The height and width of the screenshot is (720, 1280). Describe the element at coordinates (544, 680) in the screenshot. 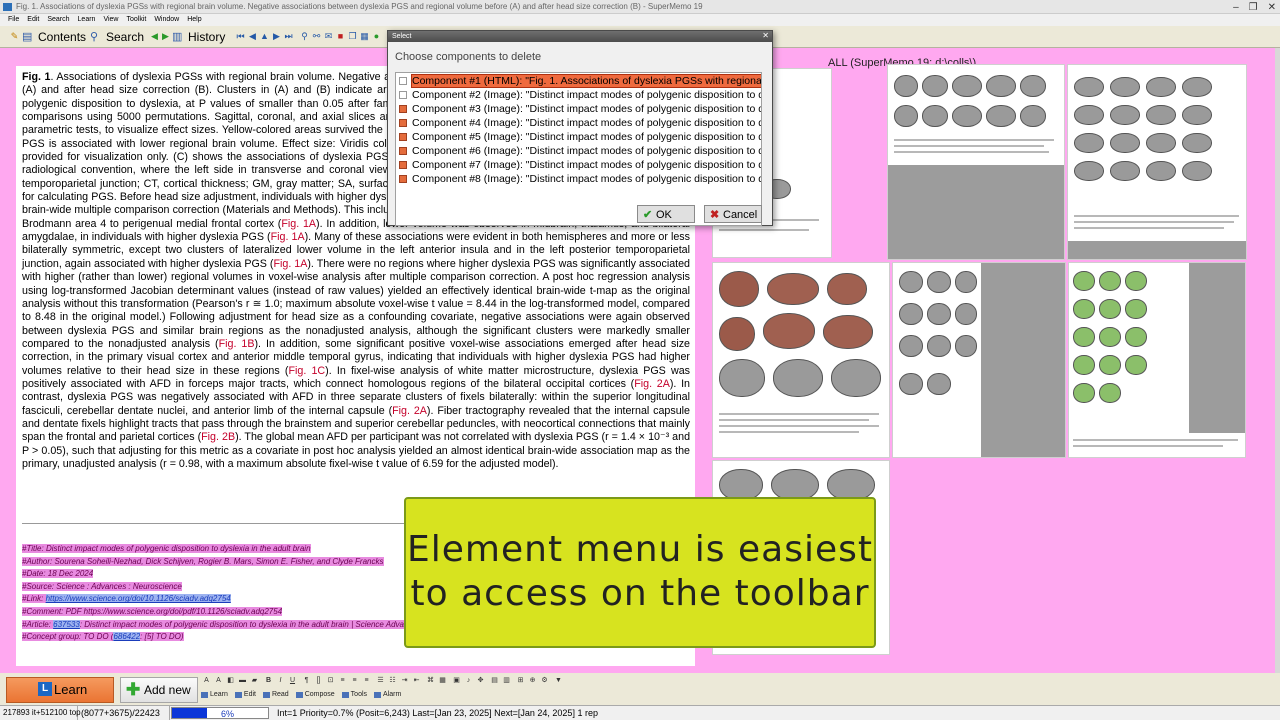

I see `options-icon: ⚙` at that location.